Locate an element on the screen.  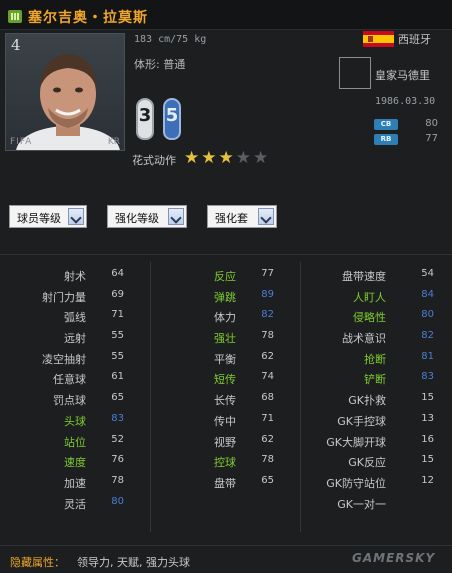
stat-value: 77 is located at coordinates (267, 273).